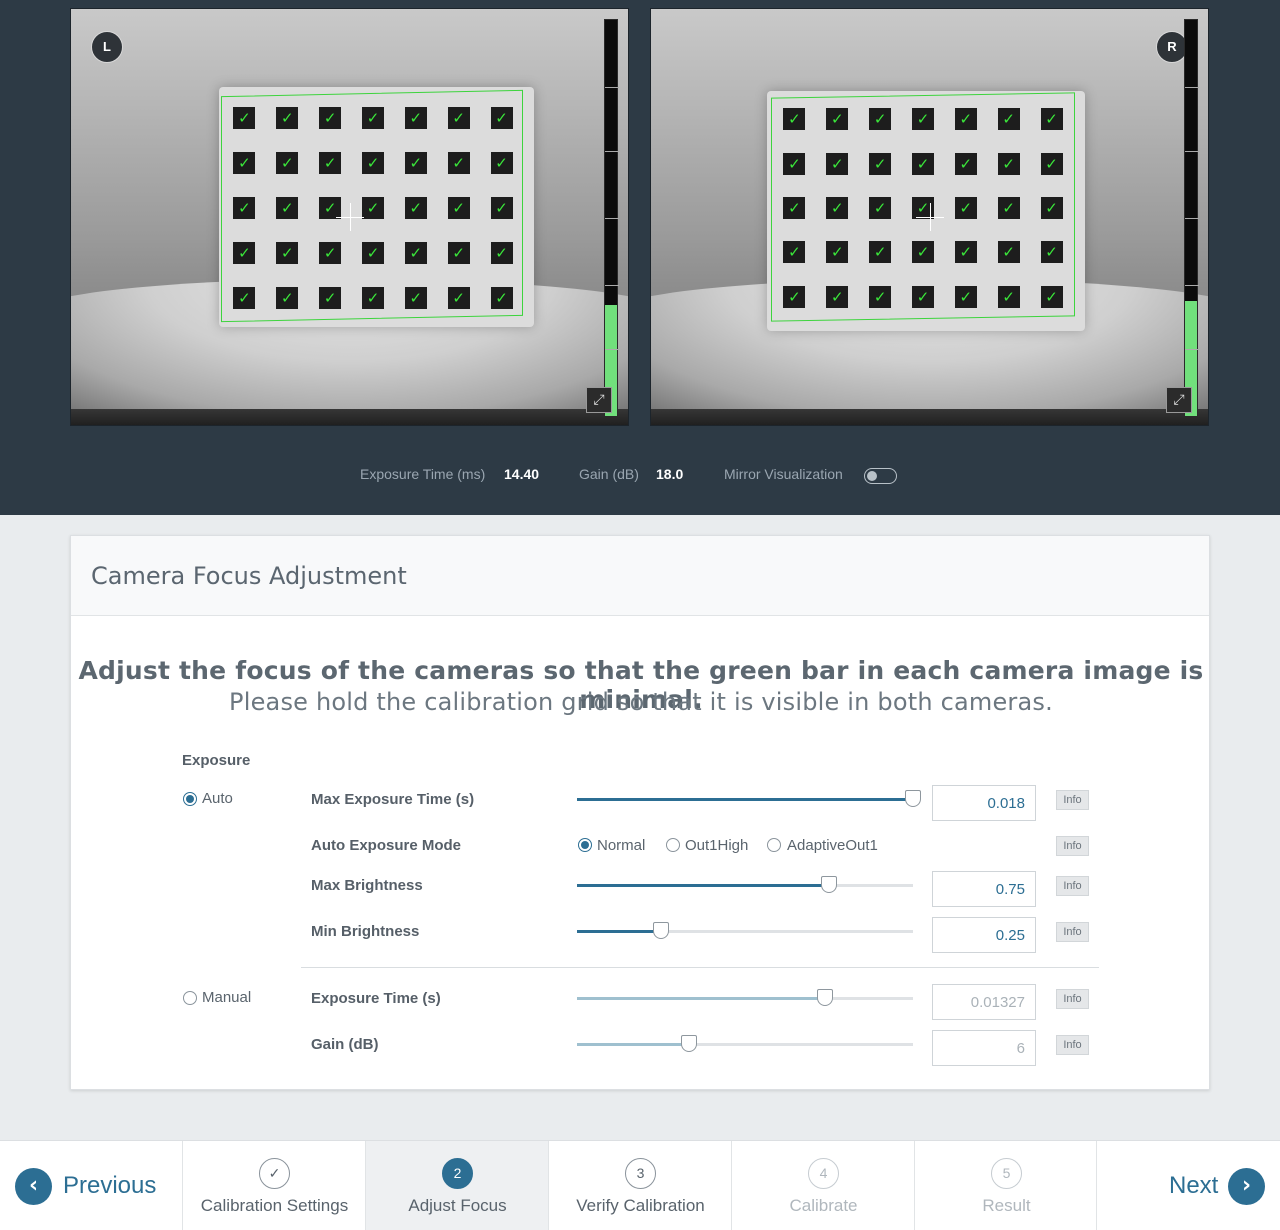  What do you see at coordinates (984, 1048) in the screenshot?
I see `gain-field: 6` at bounding box center [984, 1048].